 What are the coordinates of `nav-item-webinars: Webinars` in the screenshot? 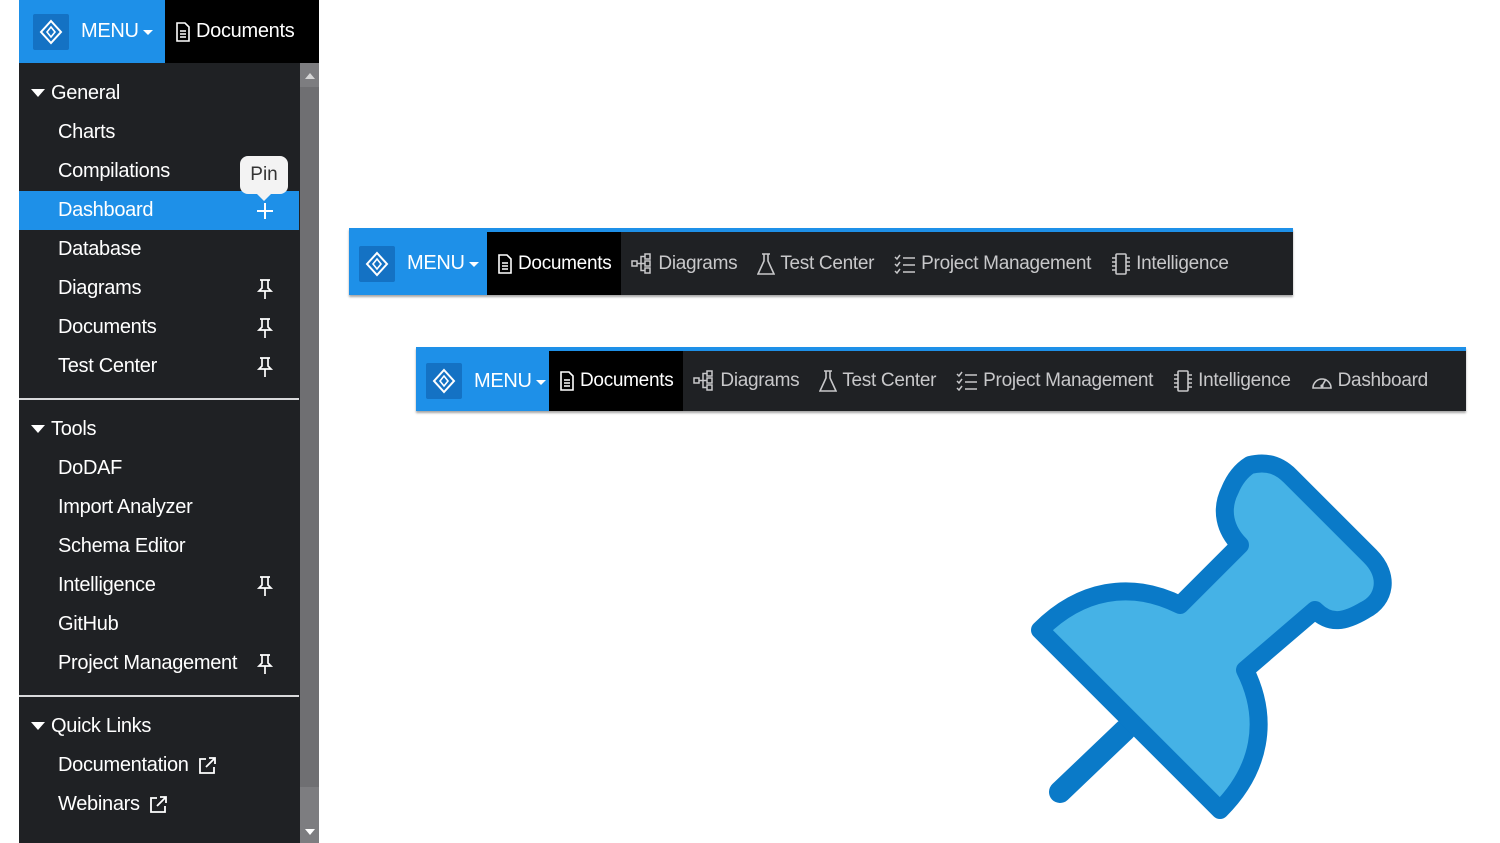 It's located at (159, 804).